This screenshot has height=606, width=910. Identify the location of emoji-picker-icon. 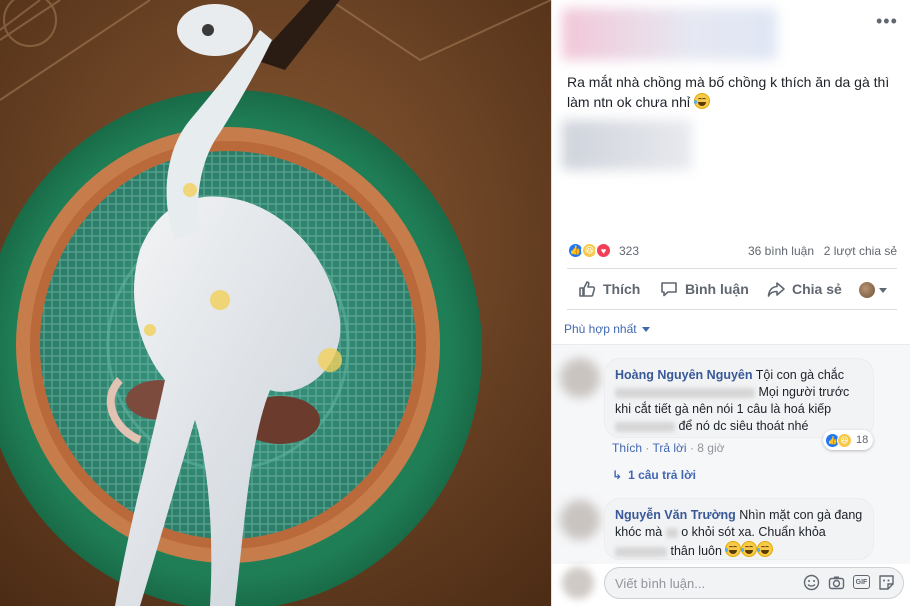
(811, 582).